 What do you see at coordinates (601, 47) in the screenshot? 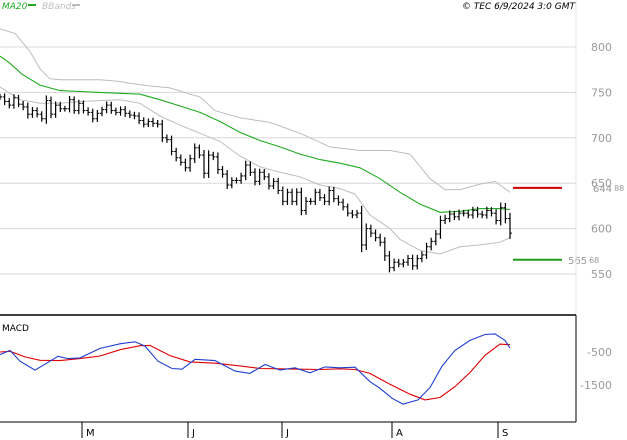
I see `price-tick-label: 800` at bounding box center [601, 47].